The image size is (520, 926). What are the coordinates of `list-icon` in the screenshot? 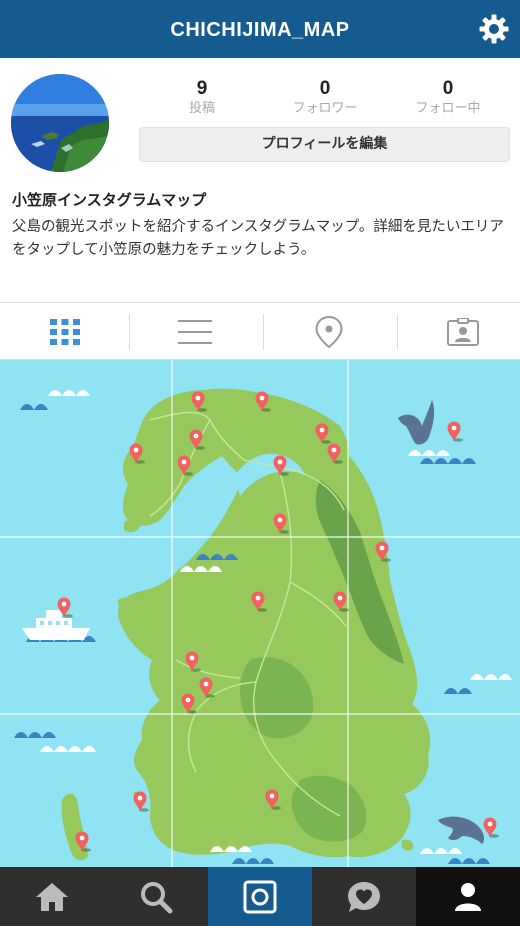 It's located at (195, 331).